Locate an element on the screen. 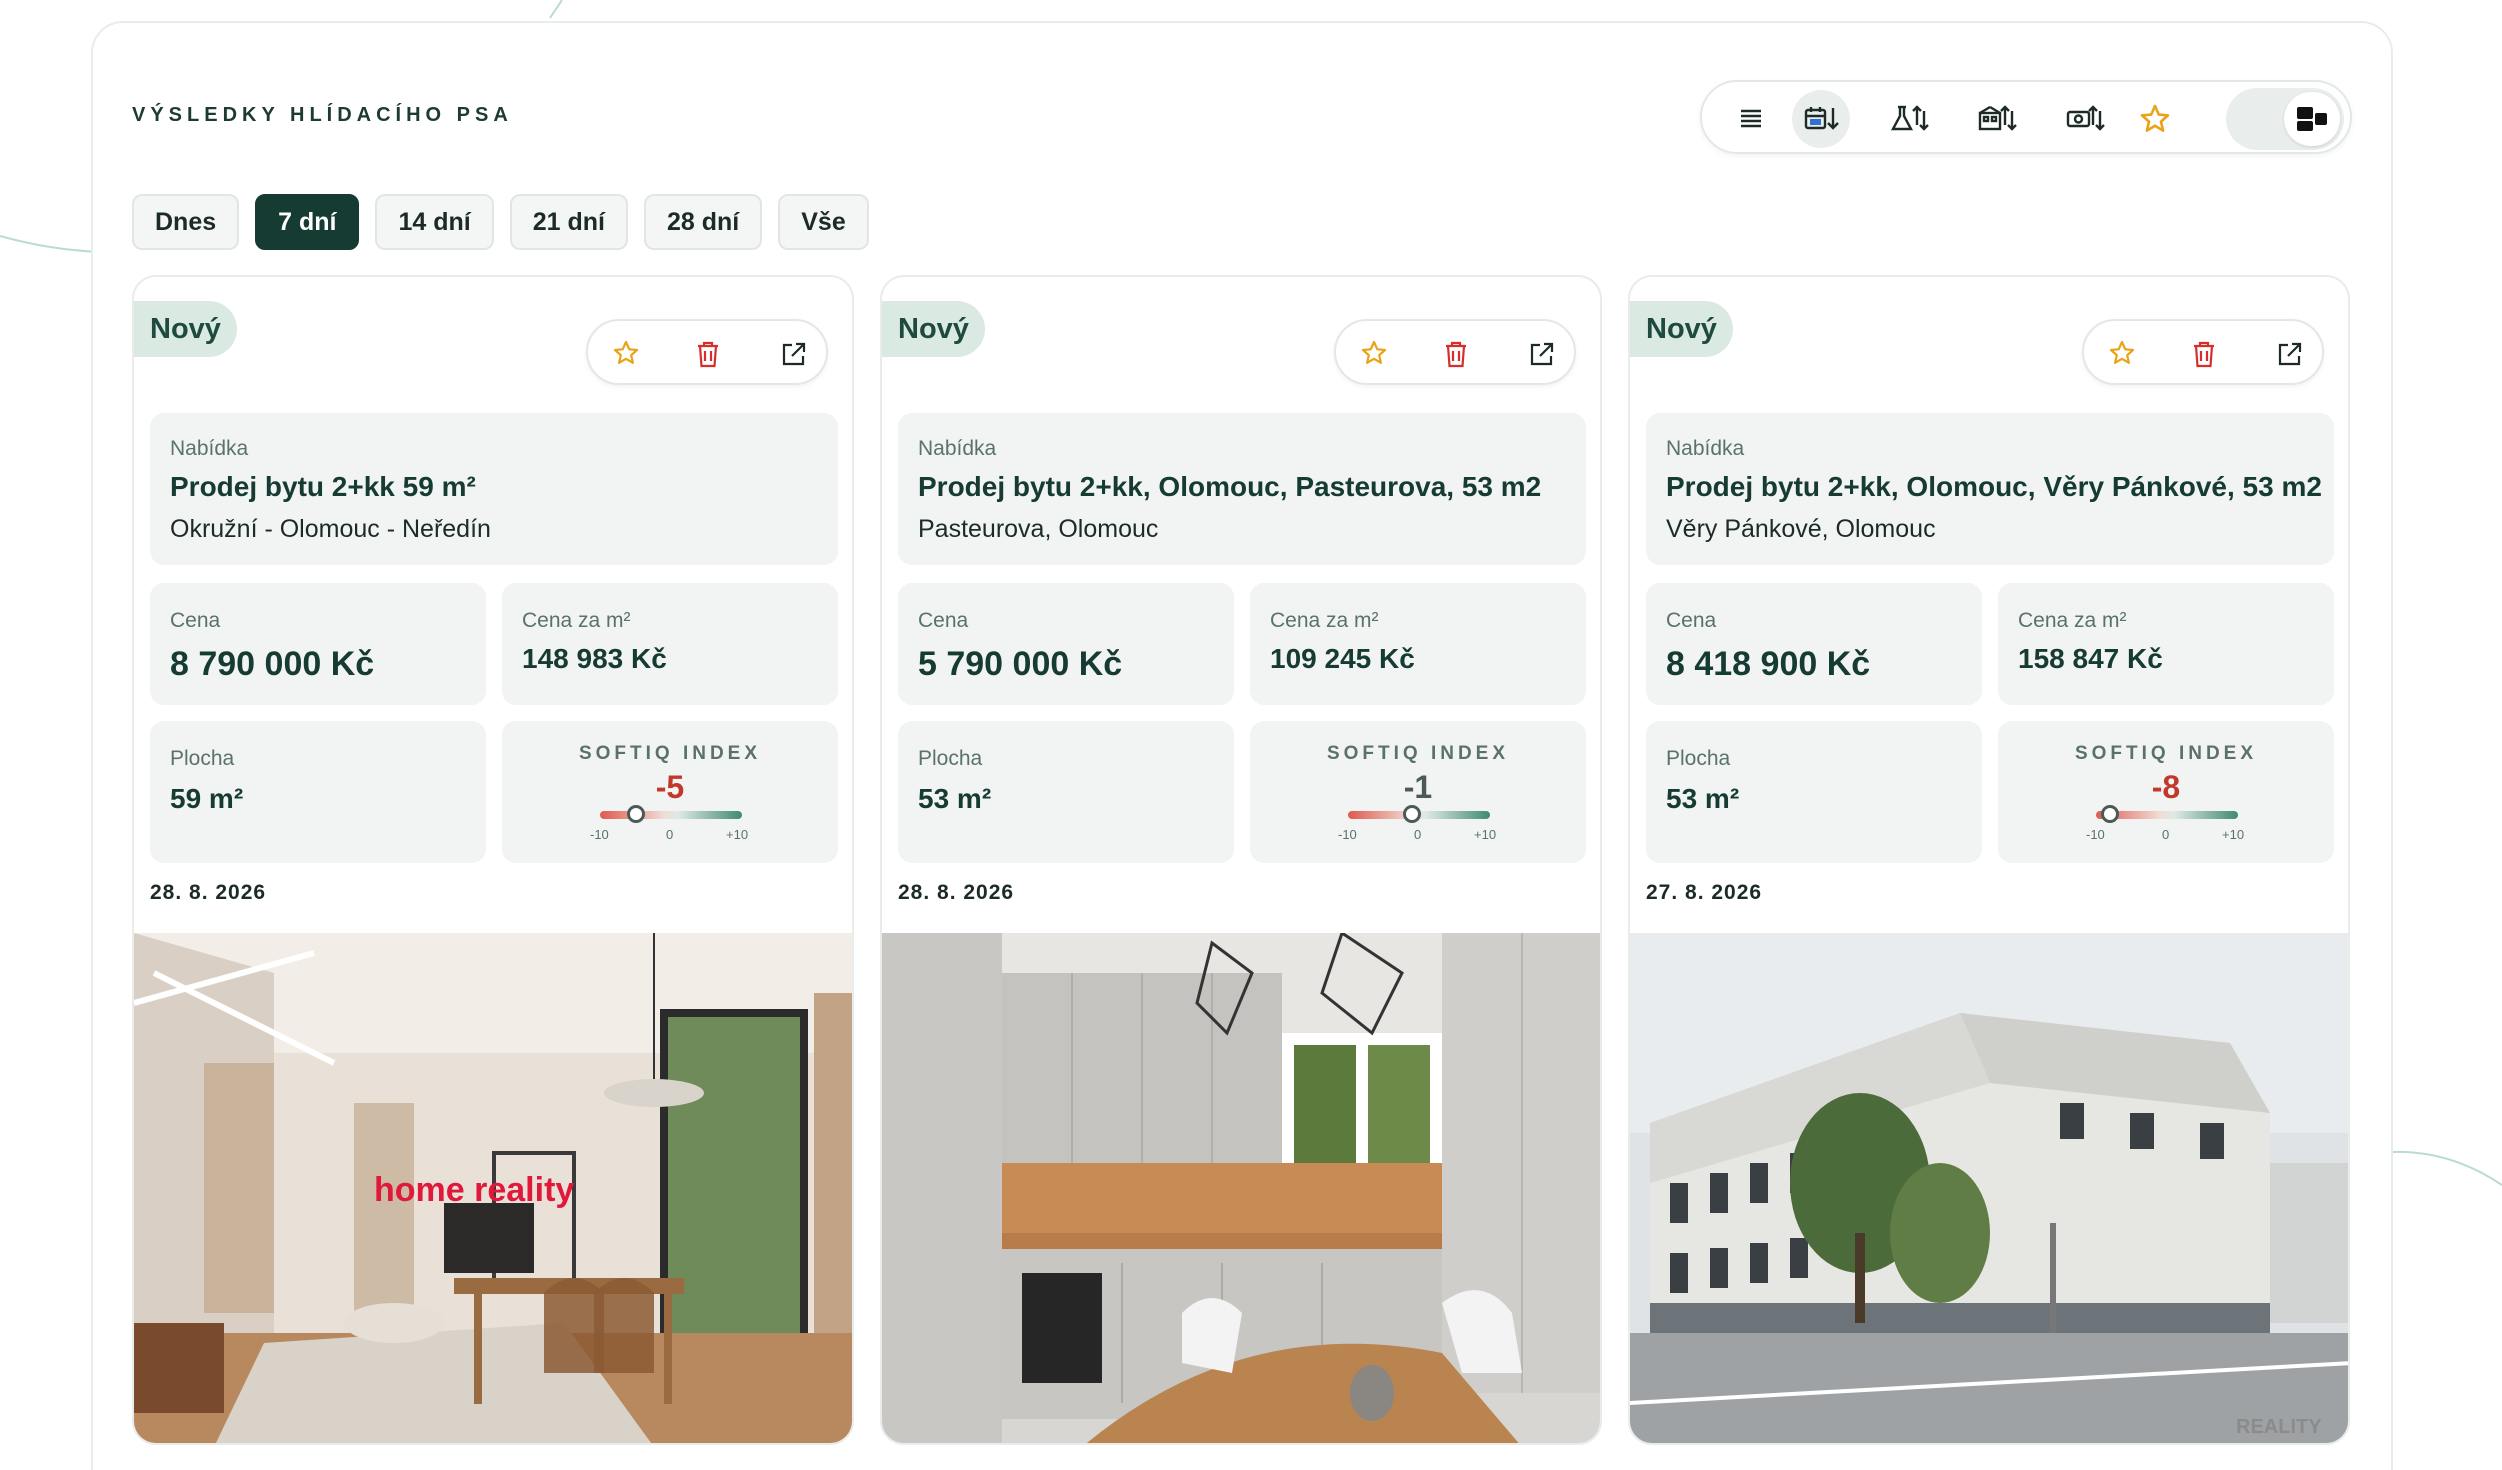 The height and width of the screenshot is (1470, 2502). filter-today: Dnes is located at coordinates (186, 222).